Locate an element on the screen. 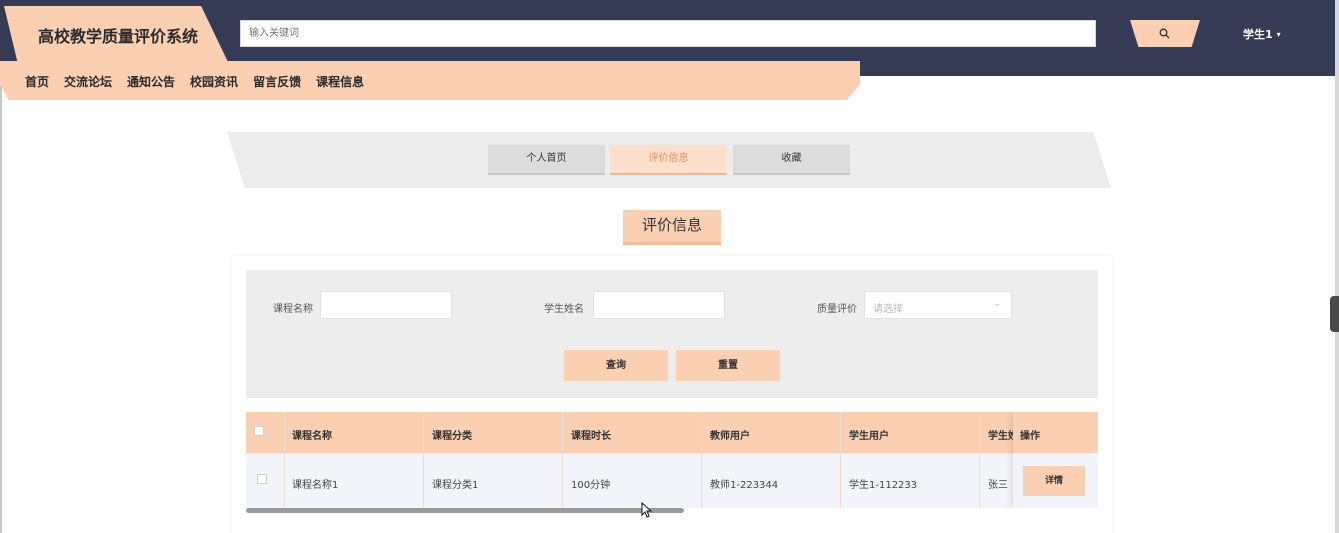 Image resolution: width=1339 pixels, height=533 pixels. course-name-label: 课程名称 is located at coordinates (293, 309).